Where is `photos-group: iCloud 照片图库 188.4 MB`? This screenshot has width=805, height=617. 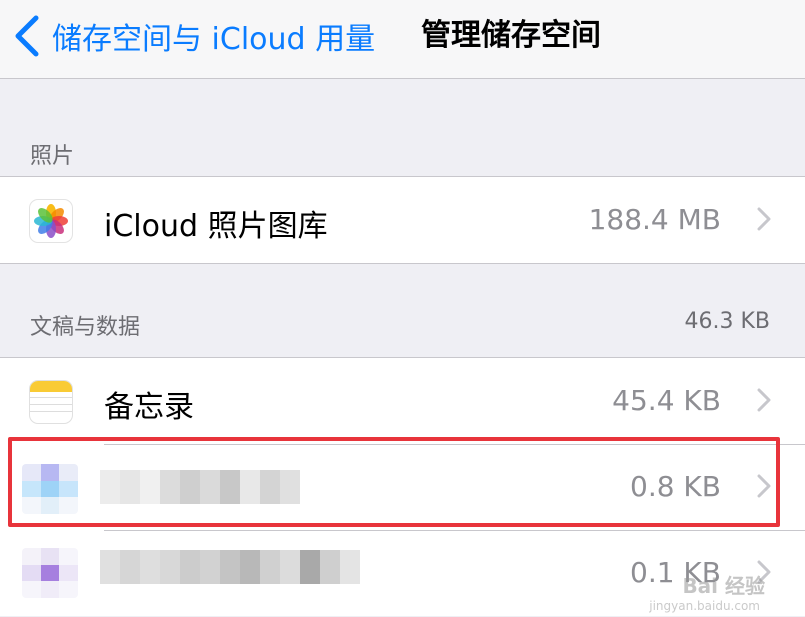 photos-group: iCloud 照片图库 188.4 MB is located at coordinates (402, 220).